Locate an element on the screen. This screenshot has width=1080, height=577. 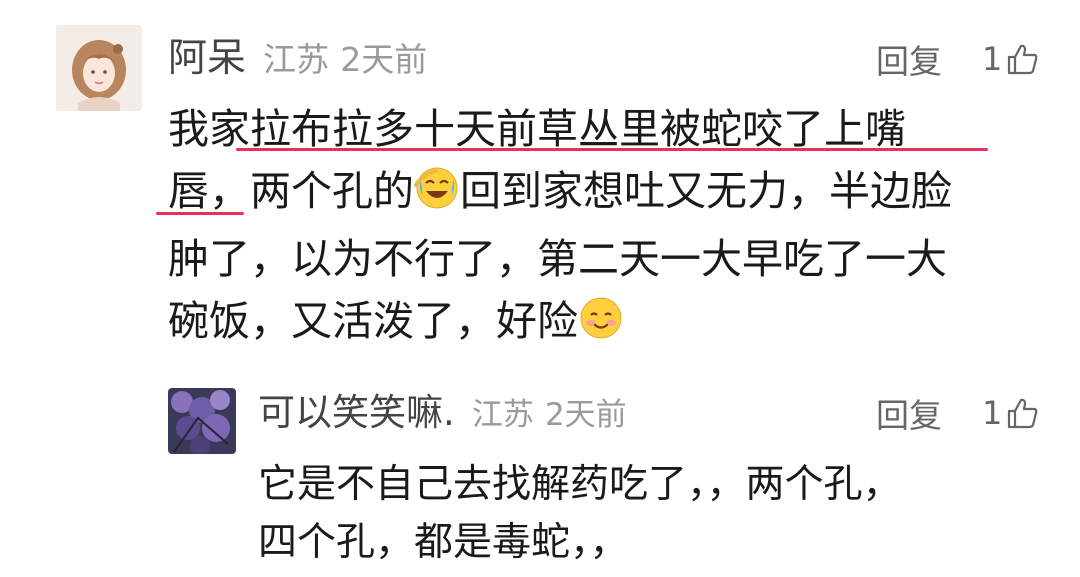
comment-line: 碗饭，又活泼了，好险 is located at coordinates (613, 324).